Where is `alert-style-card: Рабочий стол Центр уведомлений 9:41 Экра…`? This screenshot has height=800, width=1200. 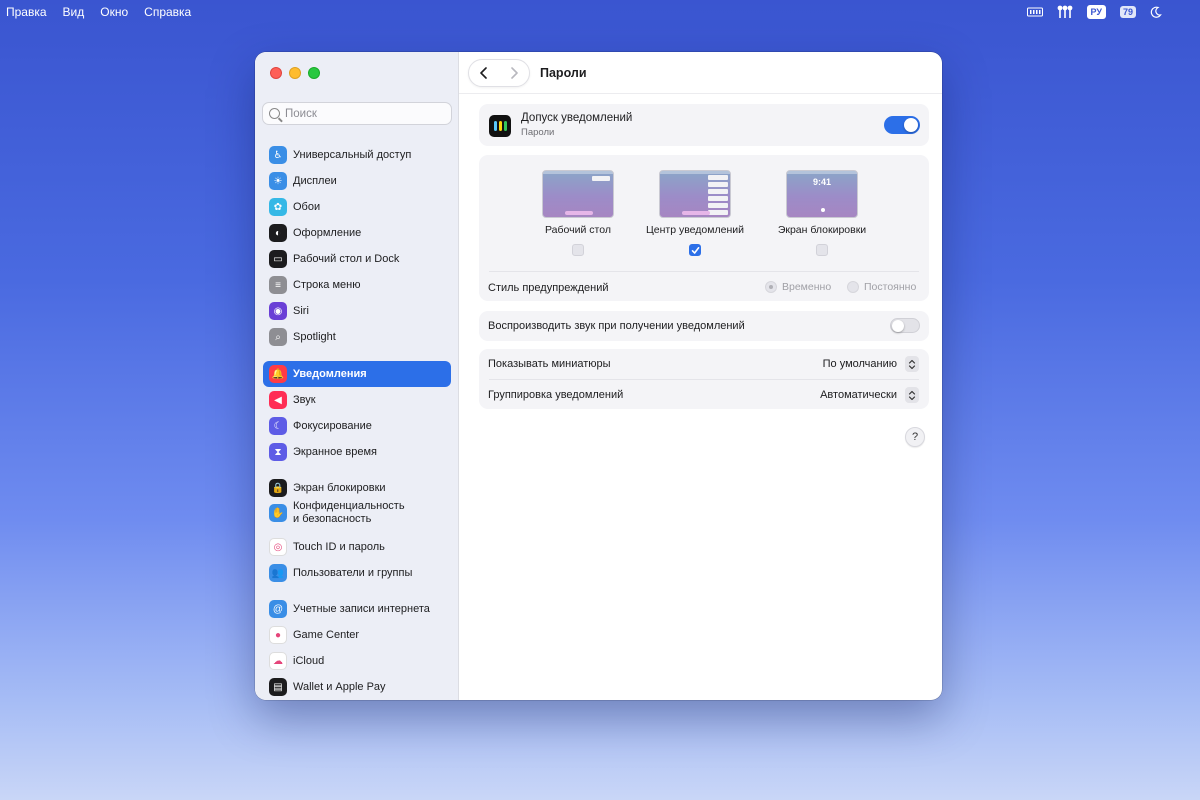 alert-style-card: Рабочий стол Центр уведомлений 9:41 Экра… is located at coordinates (704, 228).